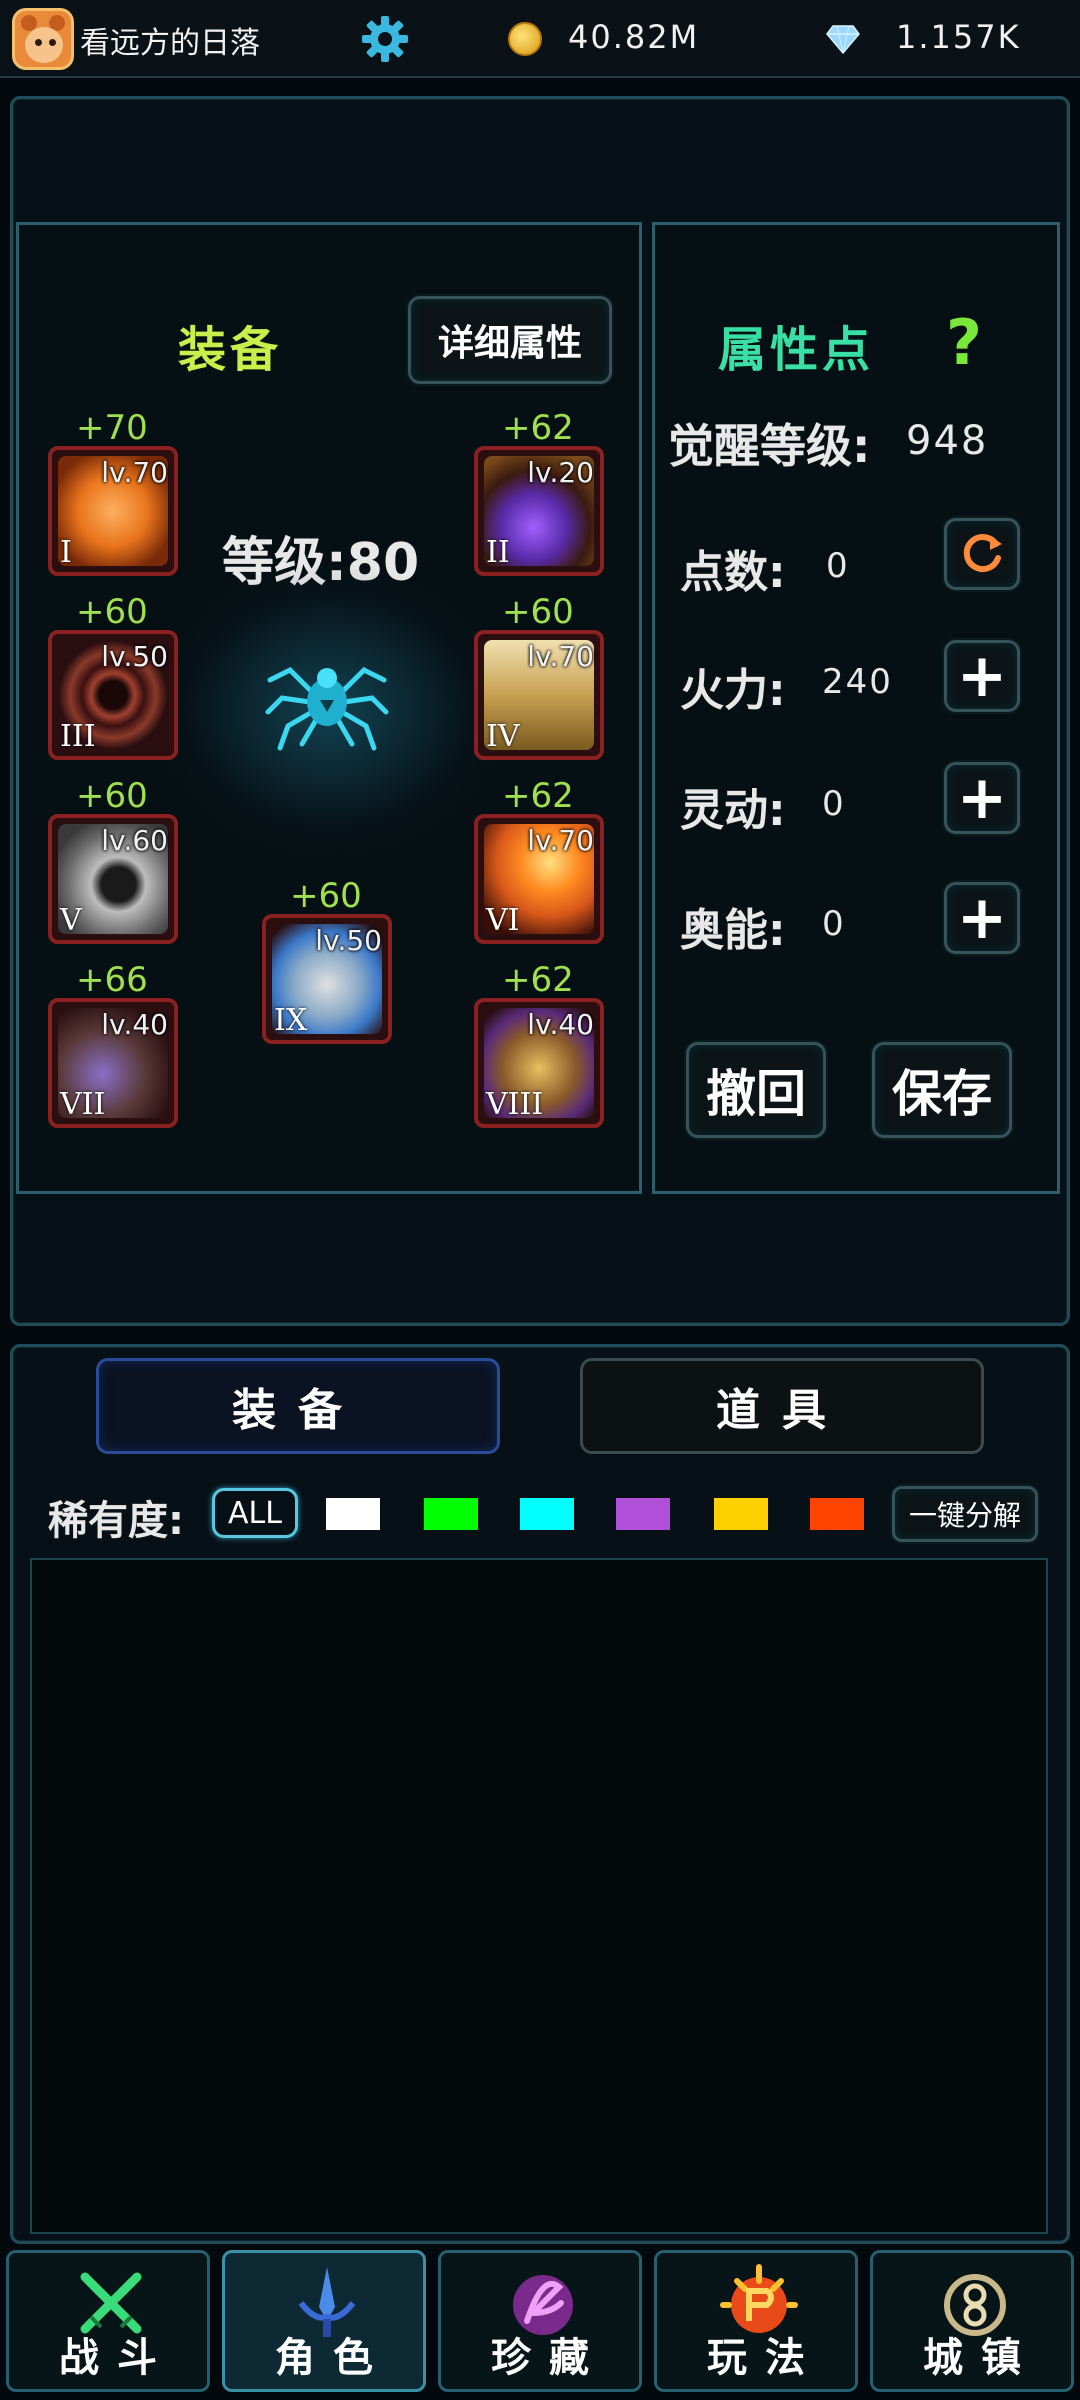  What do you see at coordinates (982, 918) in the screenshot?
I see `add-arcane-button: +` at bounding box center [982, 918].